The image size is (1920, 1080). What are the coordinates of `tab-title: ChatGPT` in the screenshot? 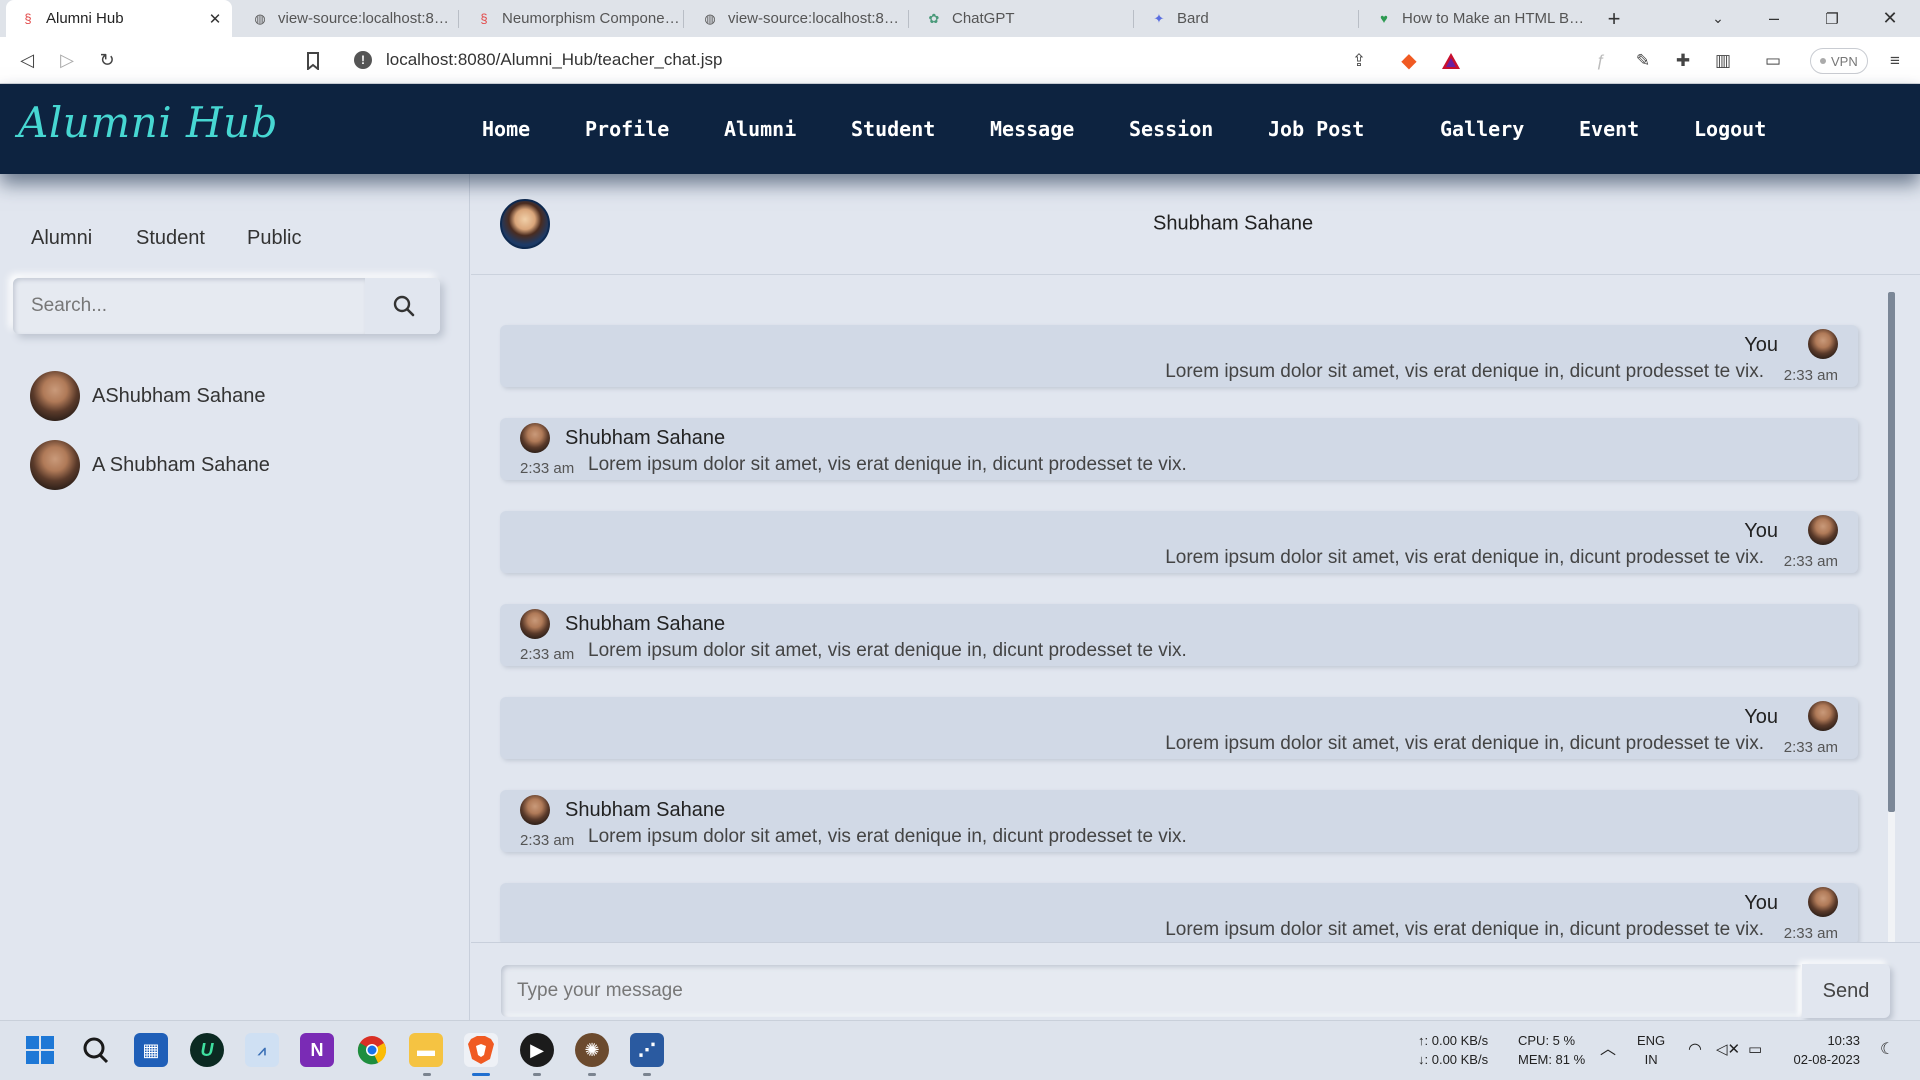 It's located at (983, 18).